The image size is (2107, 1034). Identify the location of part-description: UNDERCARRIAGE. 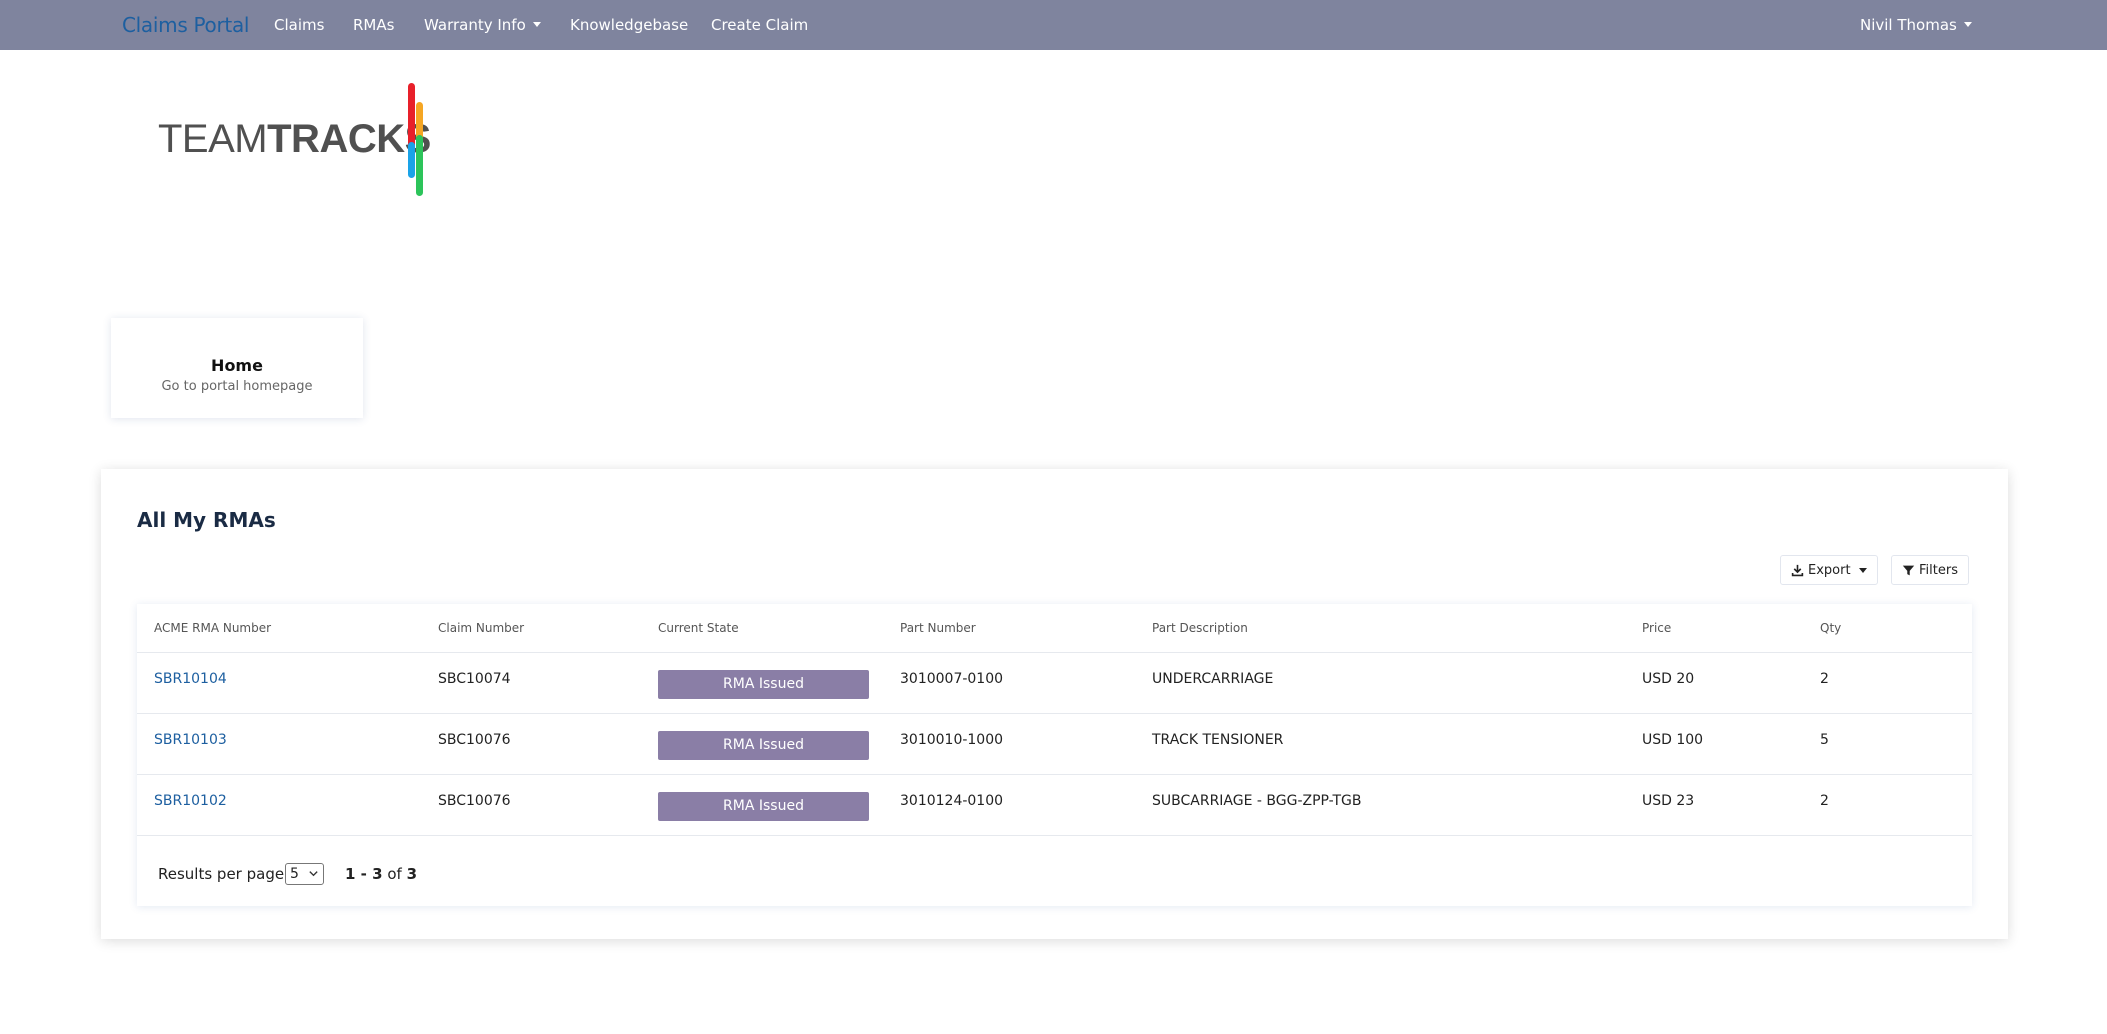
(1213, 679).